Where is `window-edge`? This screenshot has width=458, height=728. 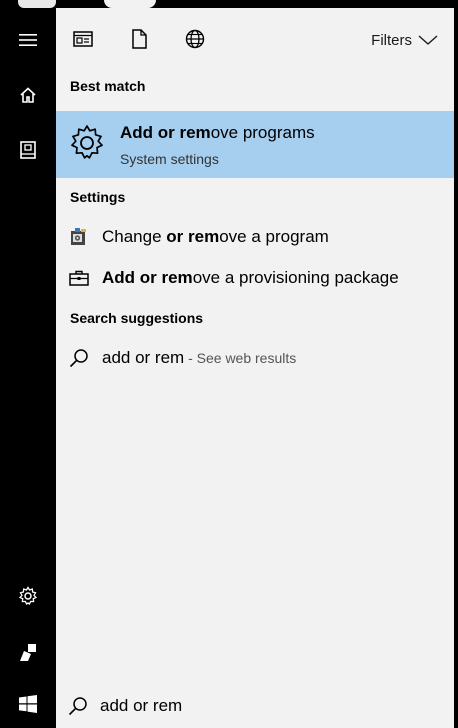 window-edge is located at coordinates (456, 368).